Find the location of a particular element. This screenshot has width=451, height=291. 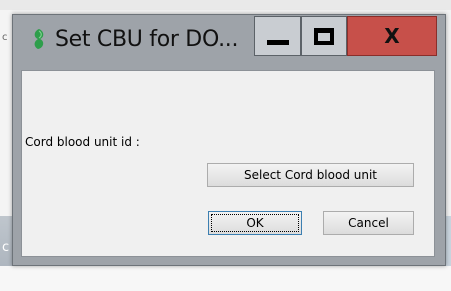

maximize-icon is located at coordinates (324, 36).